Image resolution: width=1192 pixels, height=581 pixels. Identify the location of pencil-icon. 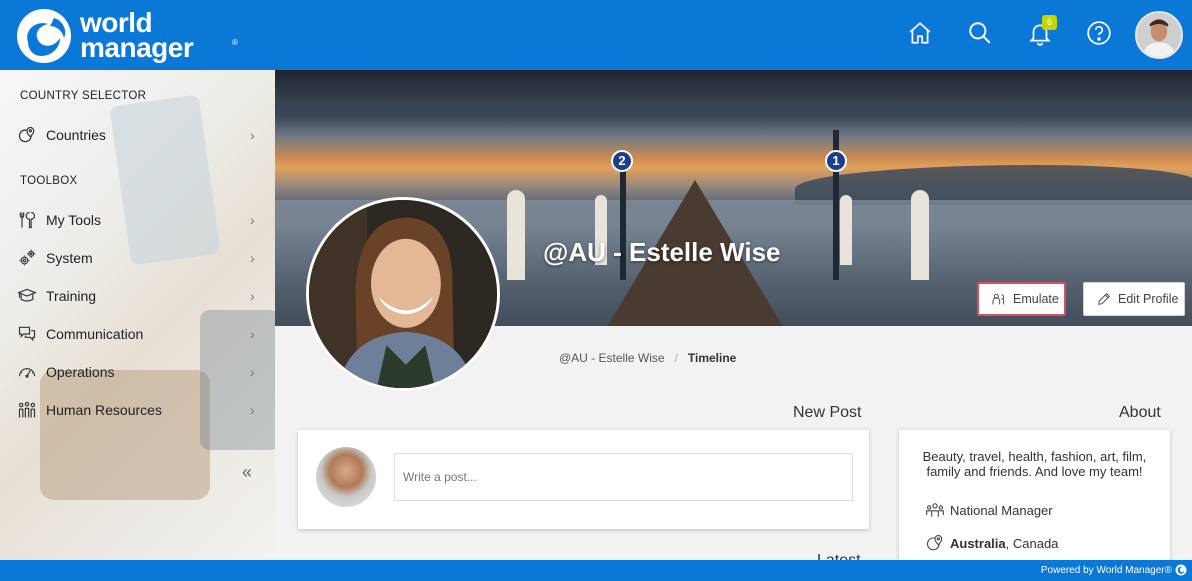
(1104, 299).